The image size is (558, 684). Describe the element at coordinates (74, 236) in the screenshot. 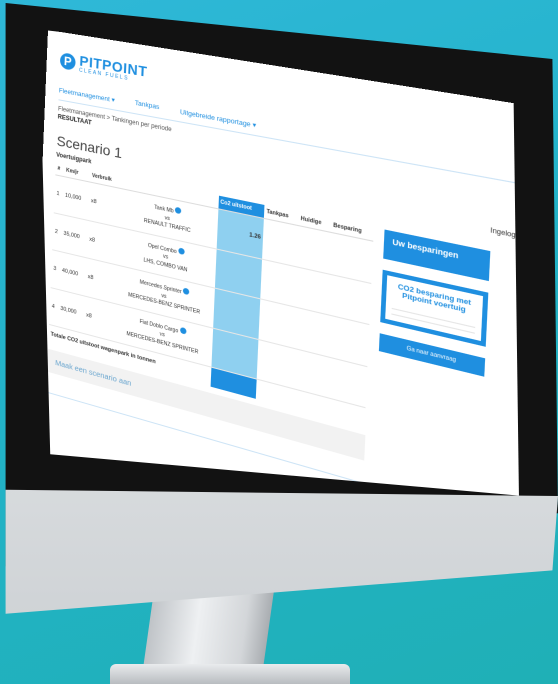

I see `row-km: 35,000` at that location.